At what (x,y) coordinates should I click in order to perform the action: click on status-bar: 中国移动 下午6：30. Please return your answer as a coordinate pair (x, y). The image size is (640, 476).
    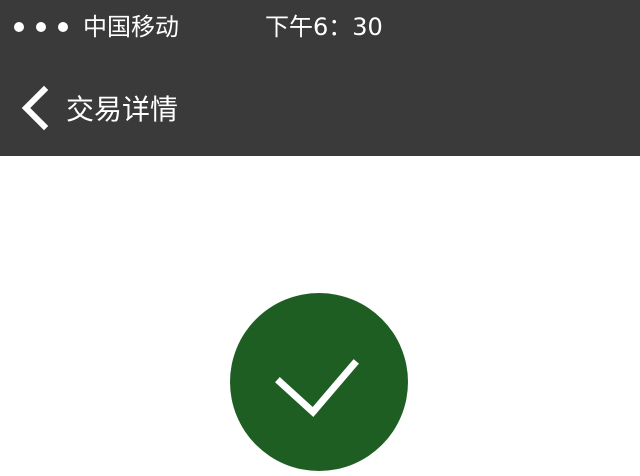
    Looking at the image, I should click on (320, 28).